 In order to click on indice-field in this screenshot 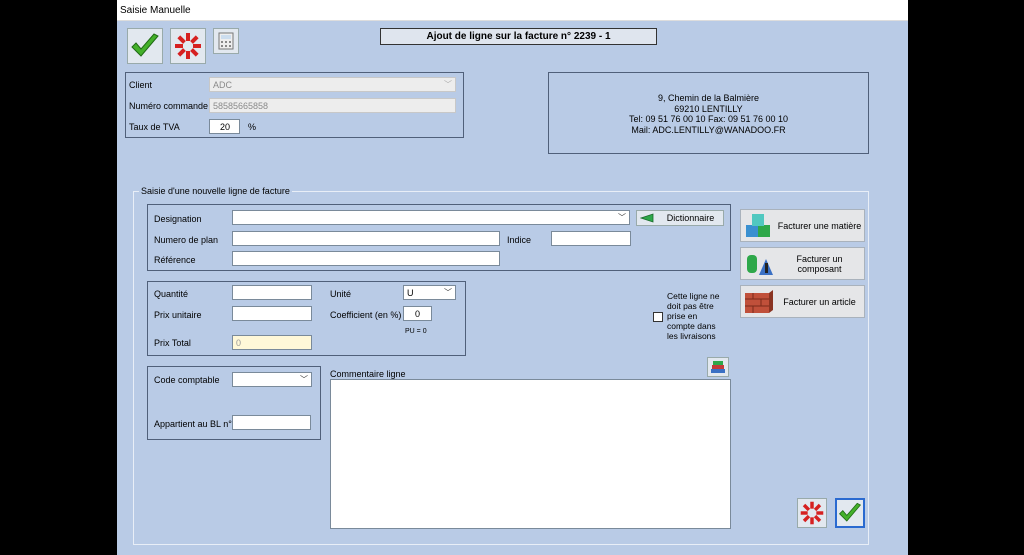, I will do `click(591, 238)`.